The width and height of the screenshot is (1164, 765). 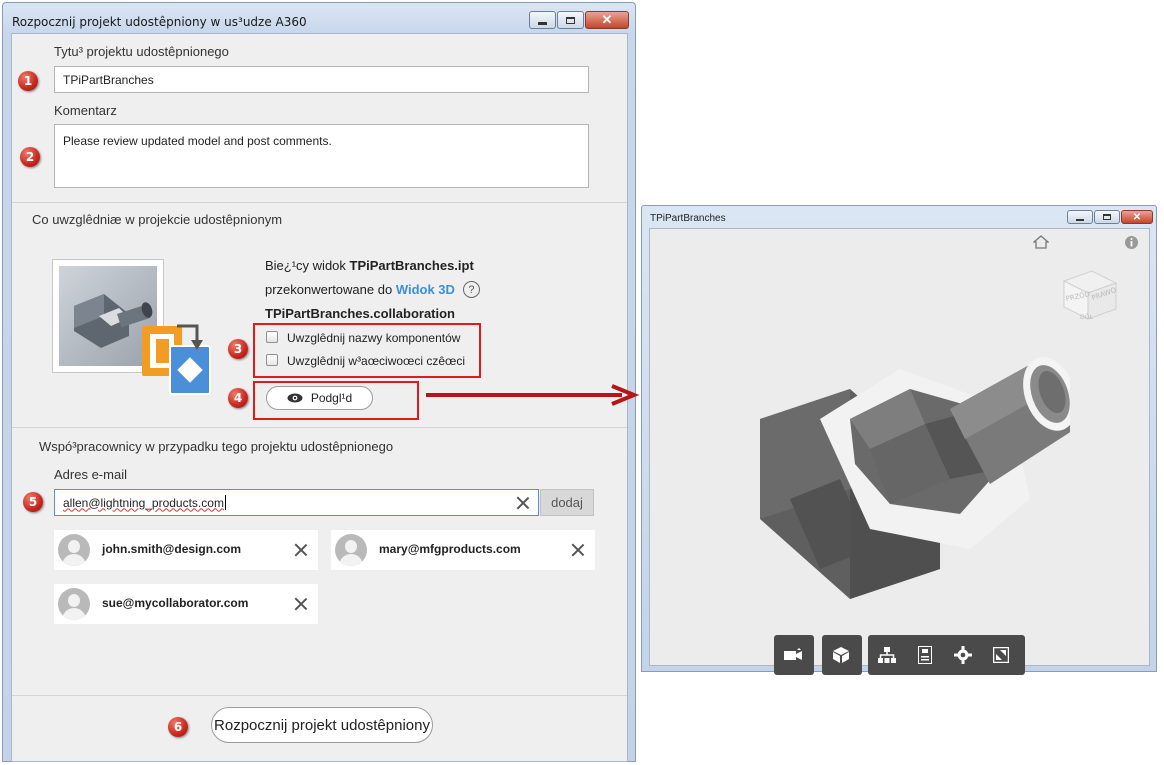 What do you see at coordinates (542, 20) in the screenshot?
I see `minimize-button` at bounding box center [542, 20].